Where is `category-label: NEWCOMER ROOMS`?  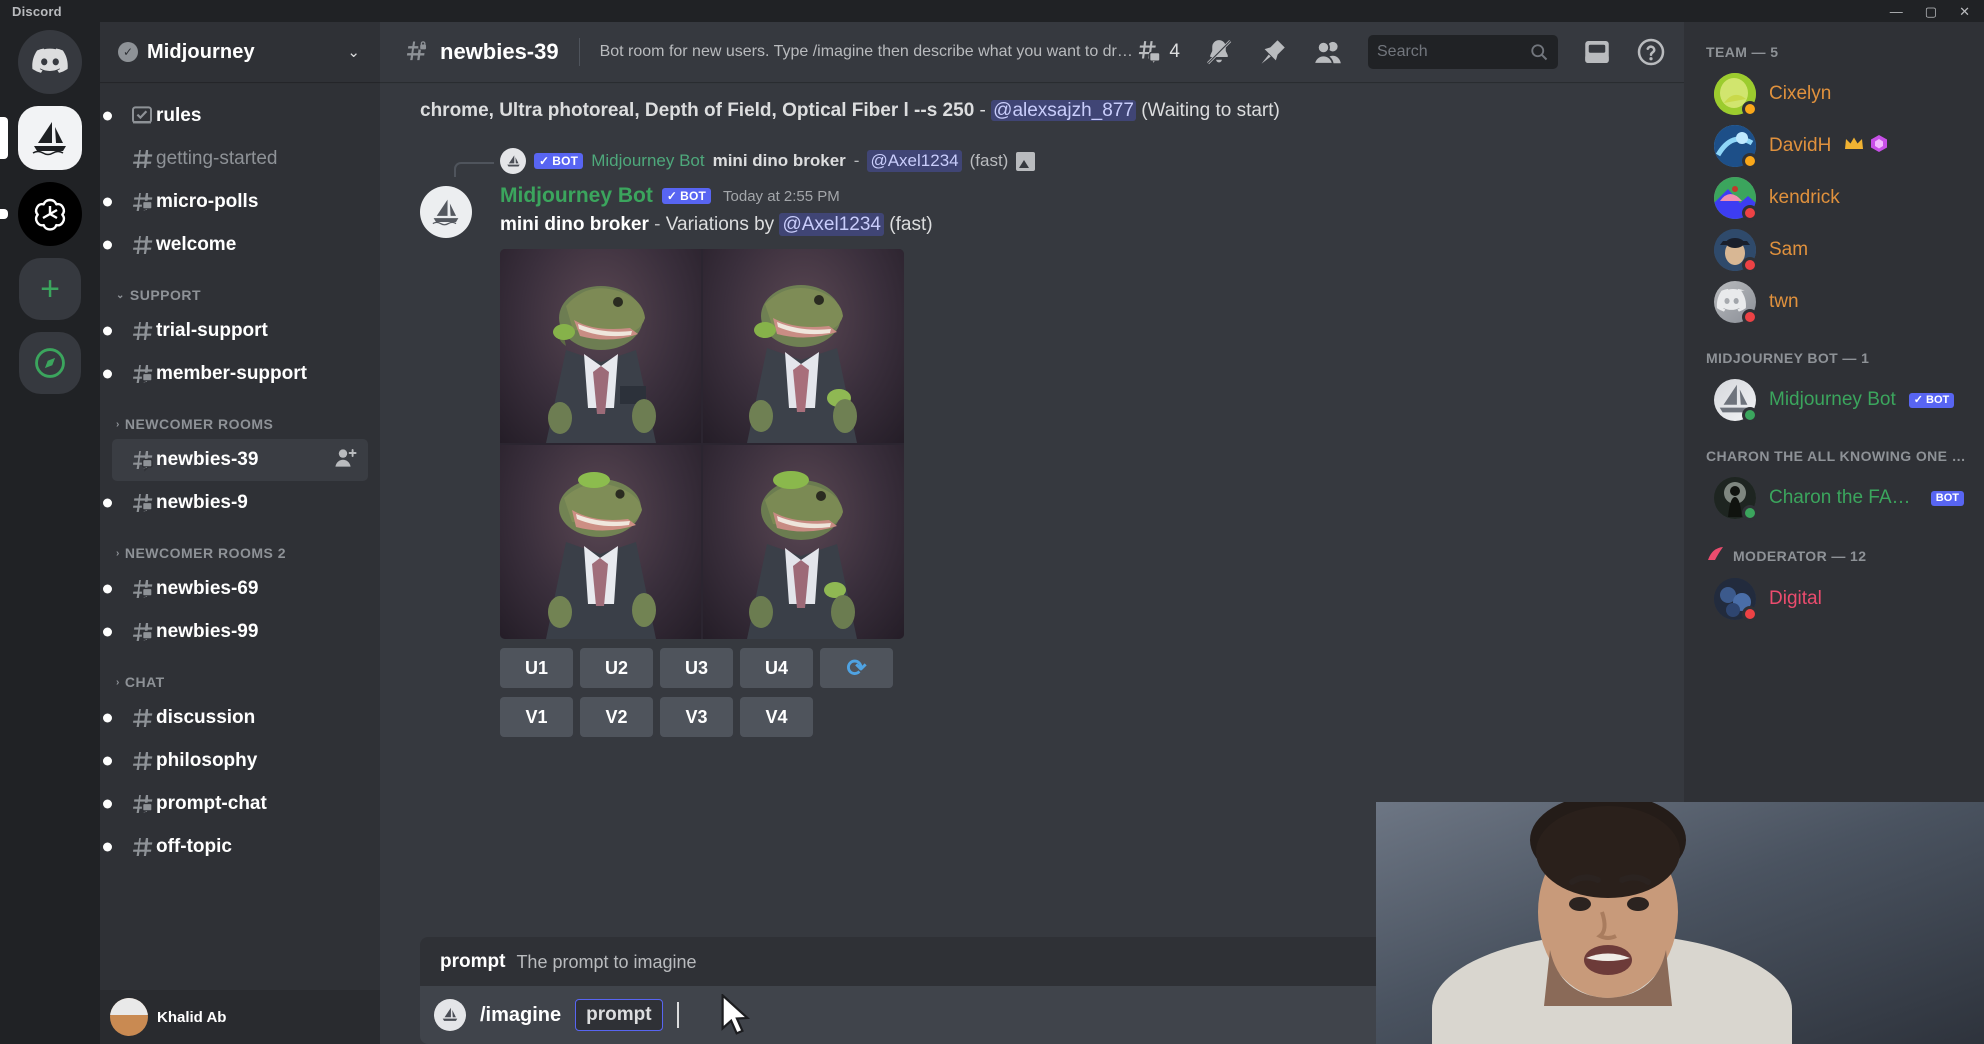
category-label: NEWCOMER ROOMS is located at coordinates (199, 424).